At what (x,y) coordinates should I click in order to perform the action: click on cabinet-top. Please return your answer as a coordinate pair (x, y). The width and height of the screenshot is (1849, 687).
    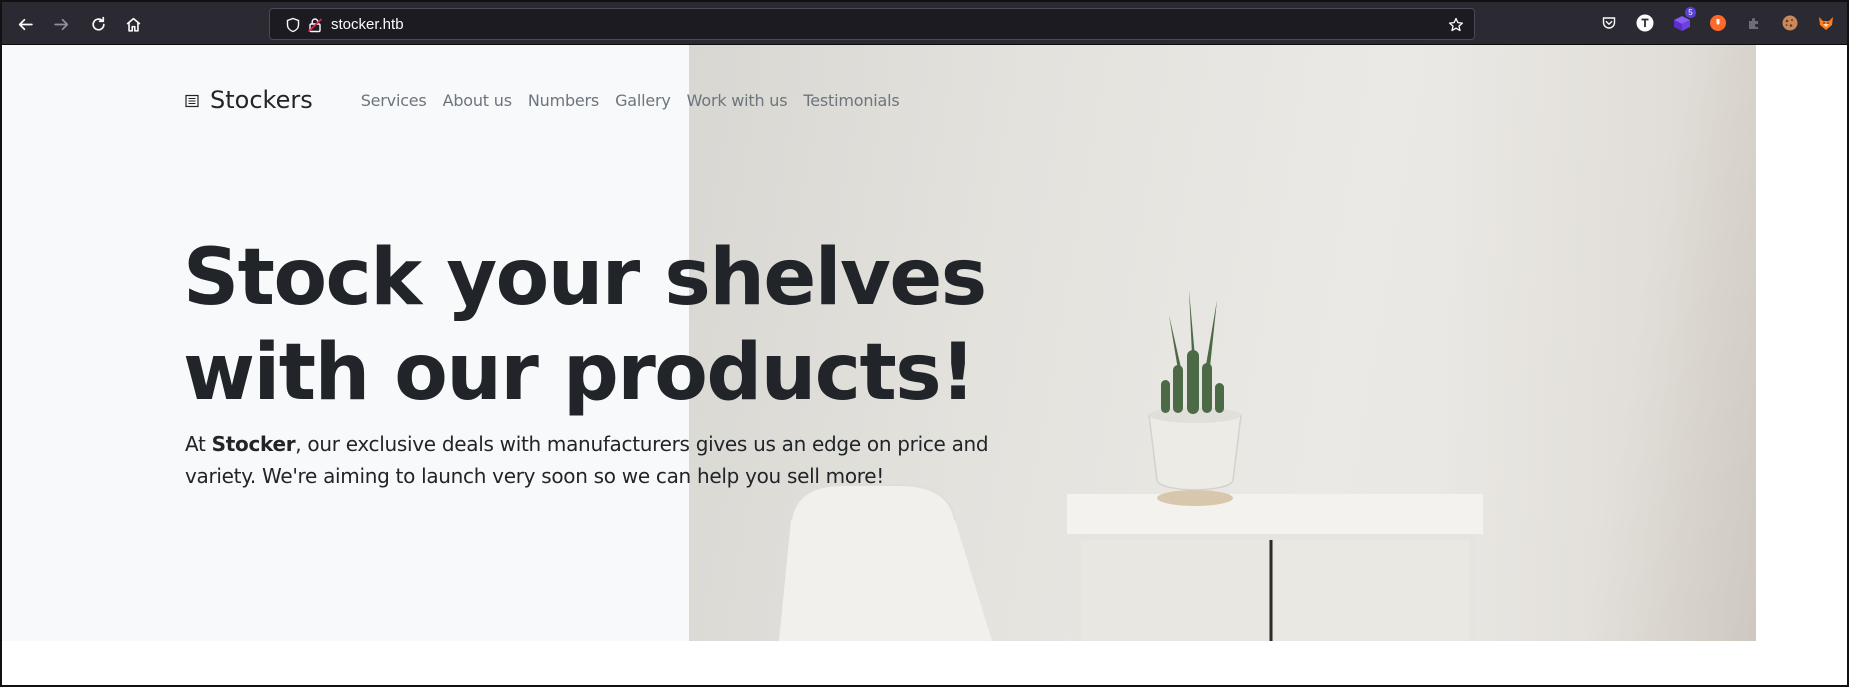
    Looking at the image, I should click on (1275, 514).